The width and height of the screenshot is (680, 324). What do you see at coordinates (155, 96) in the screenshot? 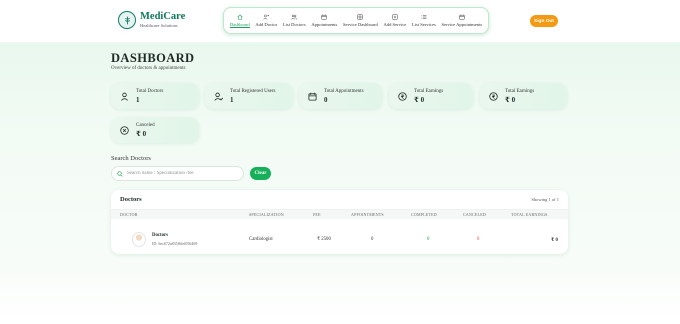
I see `stat-card-total-doctors: Total Doctors 1` at bounding box center [155, 96].